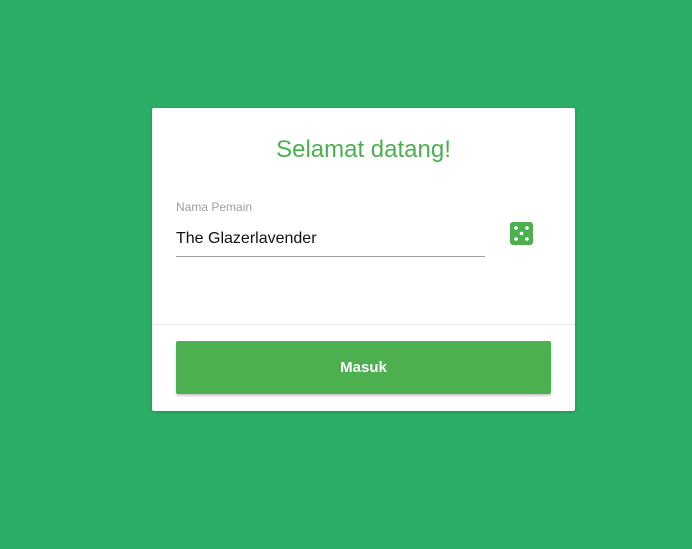 The width and height of the screenshot is (692, 549). I want to click on player-name-label: Nama Pemain, so click(214, 207).